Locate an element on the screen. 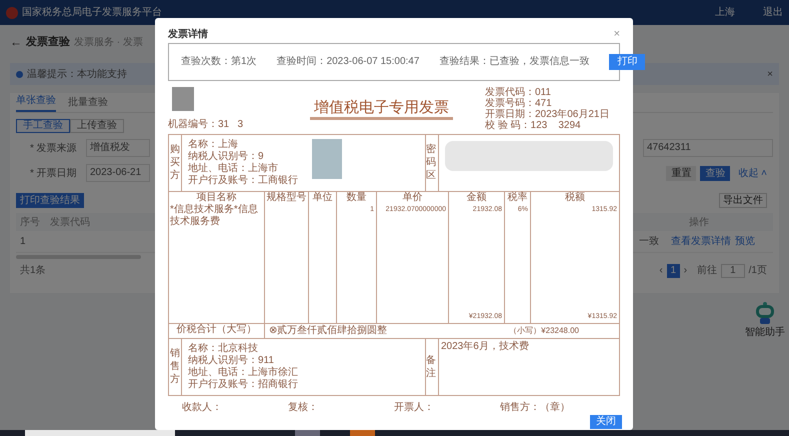 This screenshot has height=436, width=789. form-button: 查验 is located at coordinates (715, 173).